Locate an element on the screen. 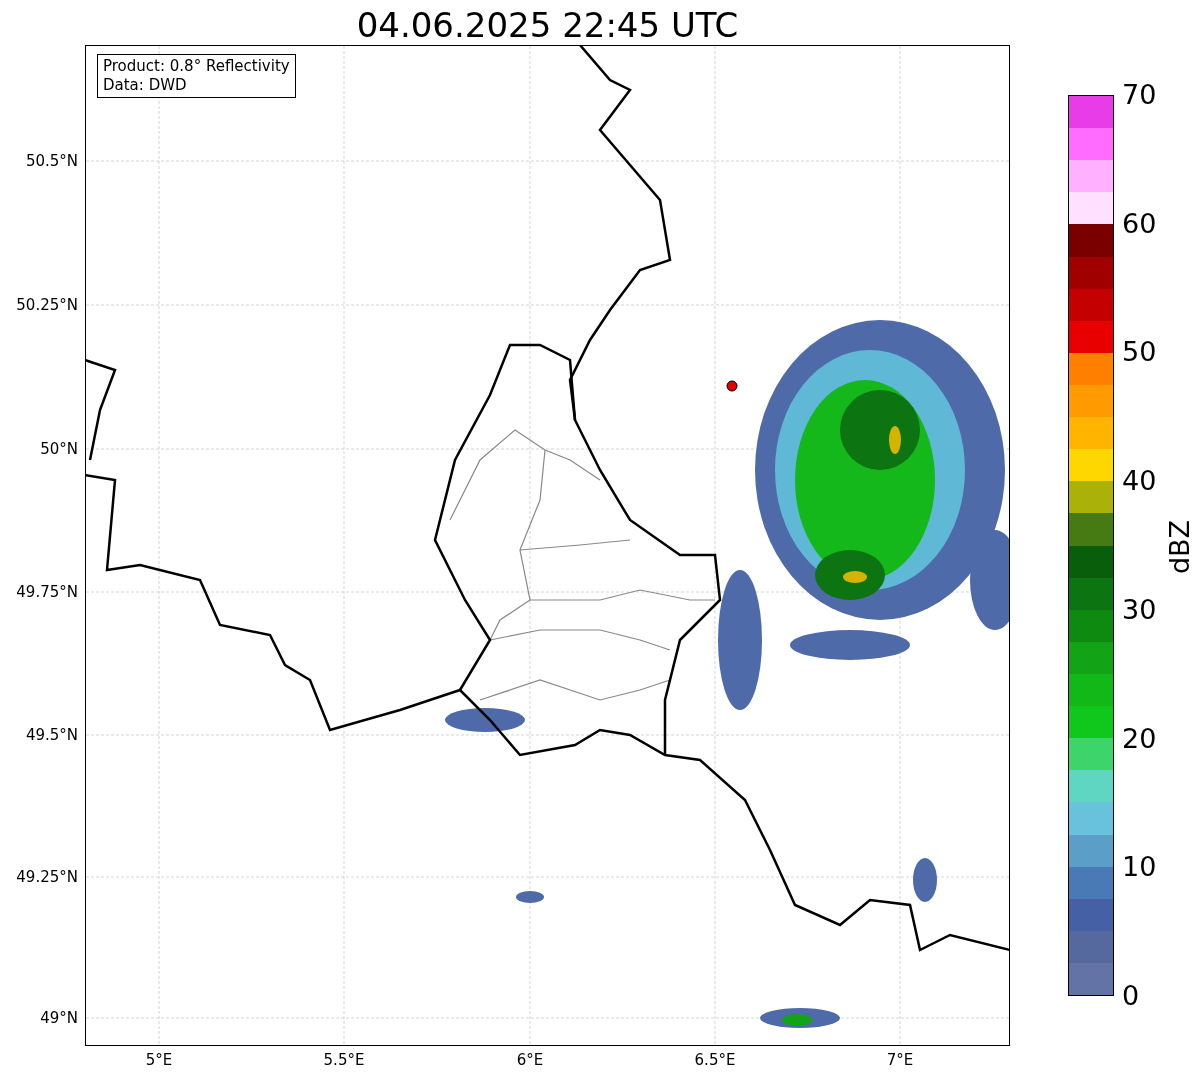 This screenshot has width=1202, height=1081. y-tick-label: 50°N is located at coordinates (59, 449).